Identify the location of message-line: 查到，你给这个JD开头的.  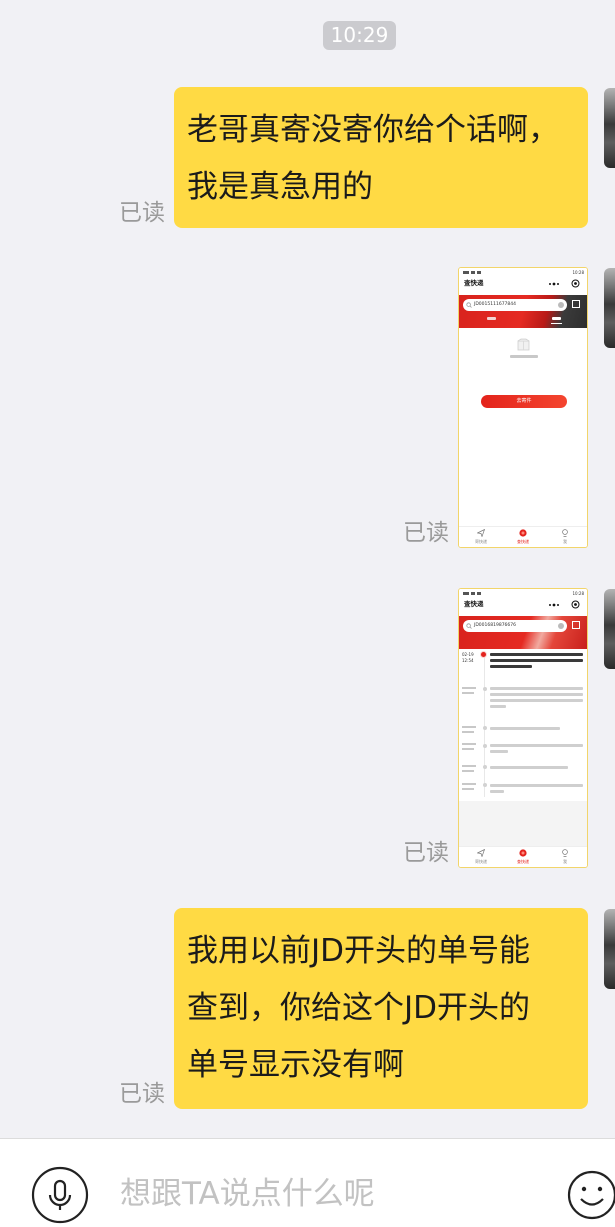
(359, 1008).